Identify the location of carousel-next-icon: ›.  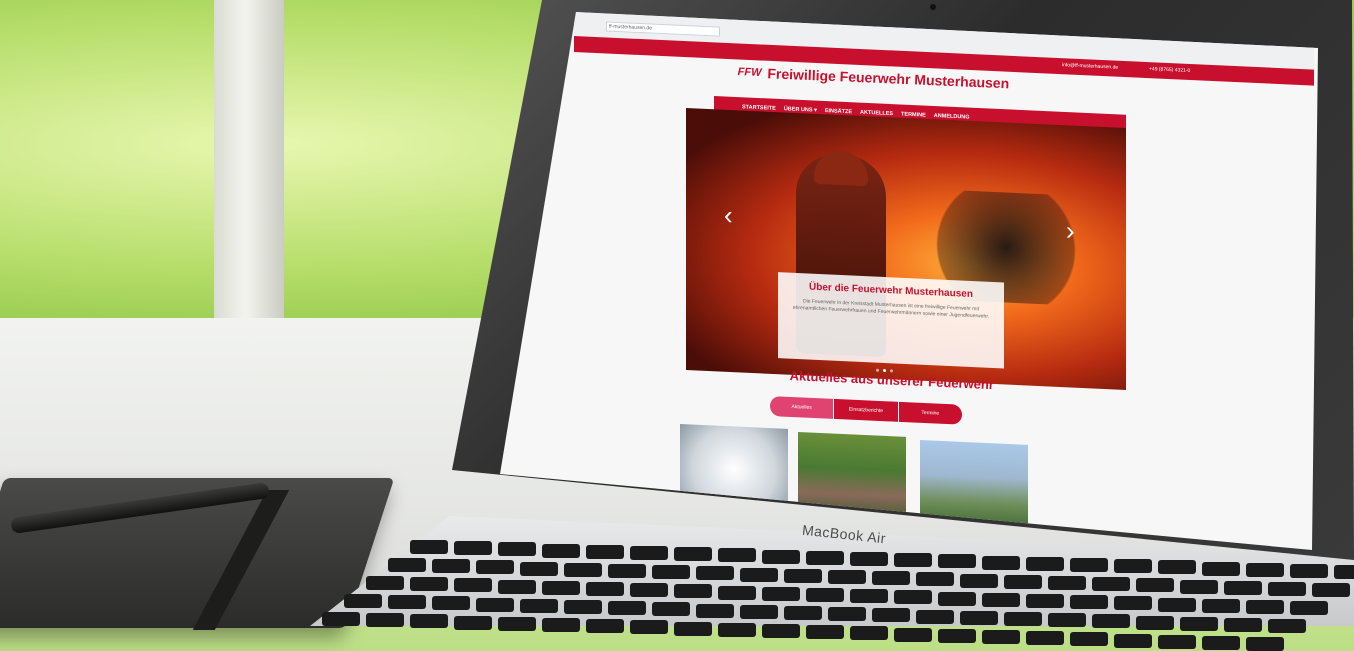
(1070, 230).